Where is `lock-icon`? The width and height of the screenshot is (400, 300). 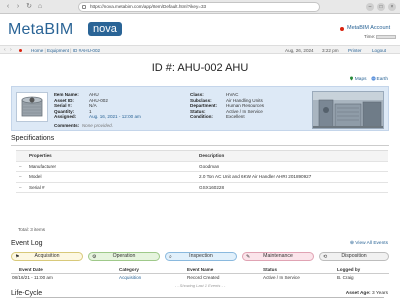
lock-icon is located at coordinates (84, 7).